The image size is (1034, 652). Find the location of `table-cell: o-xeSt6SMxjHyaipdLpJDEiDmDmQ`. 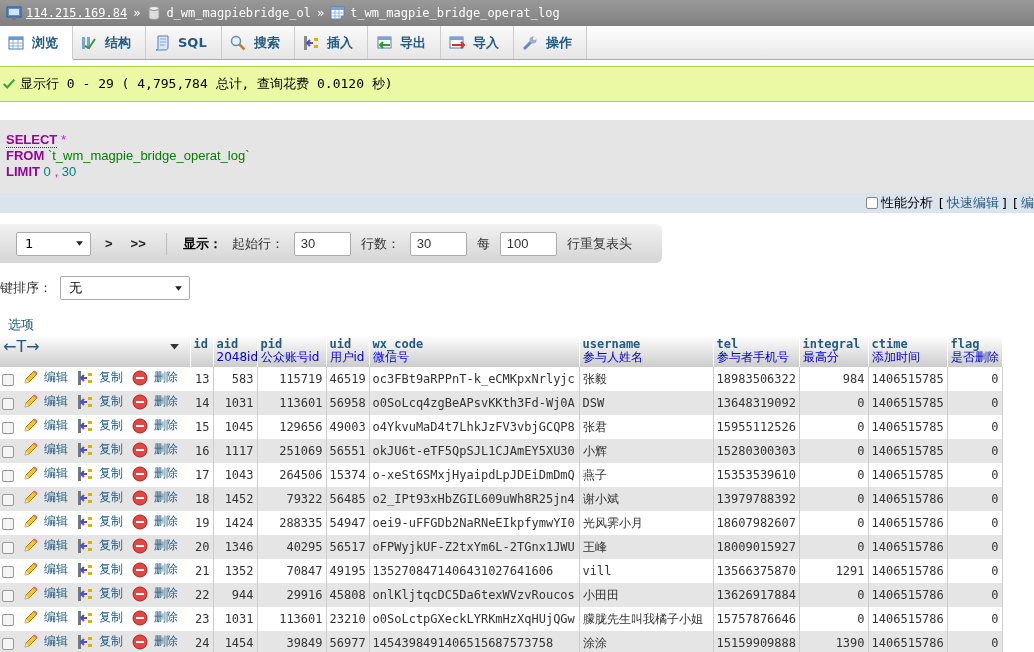

table-cell: o-xeSt6SMxjHyaipdLpJDEiDmDmQ is located at coordinates (474, 475).